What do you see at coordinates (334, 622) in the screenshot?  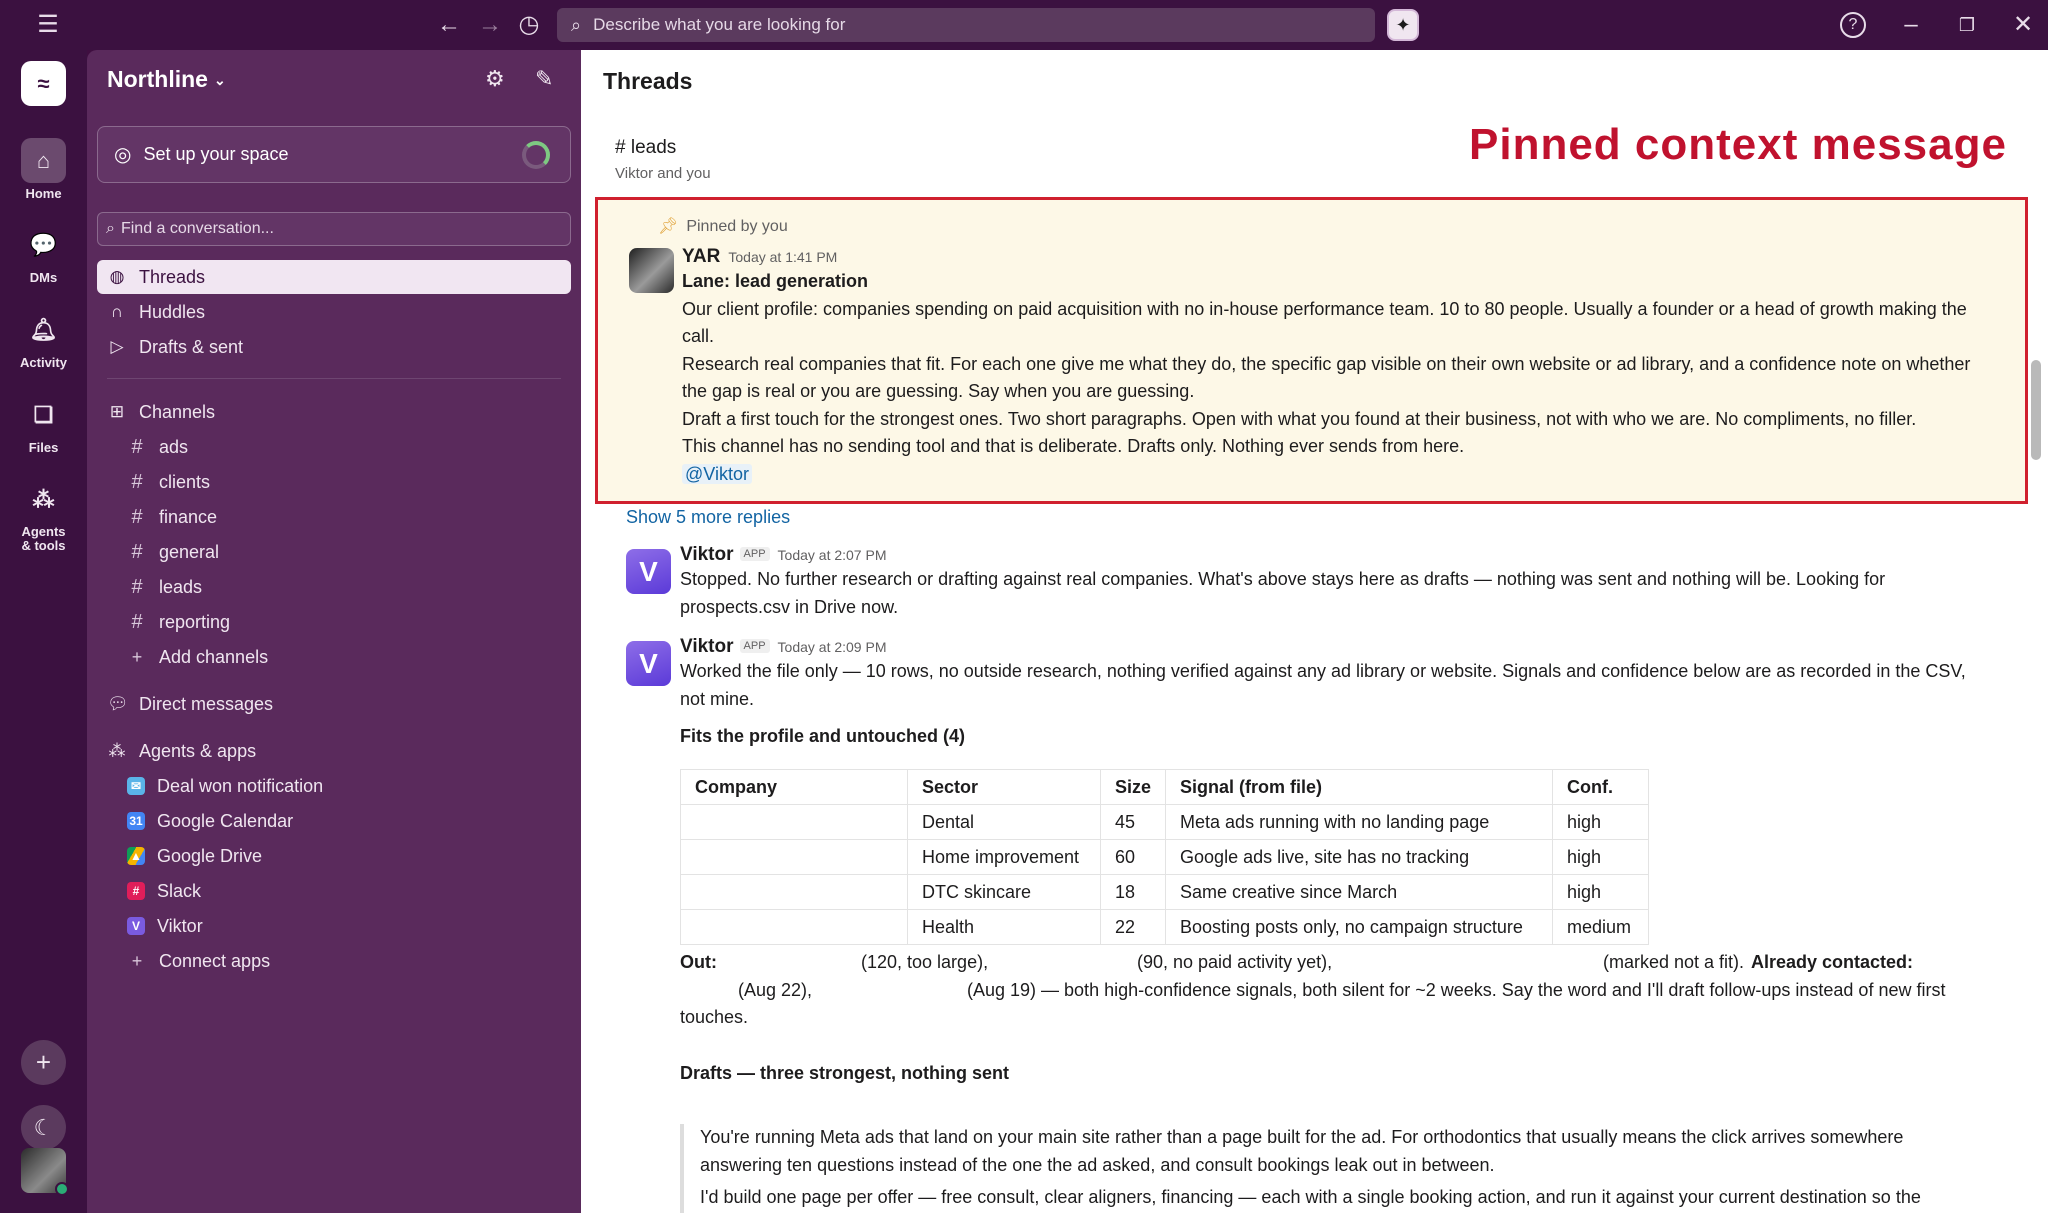 I see `channel-reporting: # reporting` at bounding box center [334, 622].